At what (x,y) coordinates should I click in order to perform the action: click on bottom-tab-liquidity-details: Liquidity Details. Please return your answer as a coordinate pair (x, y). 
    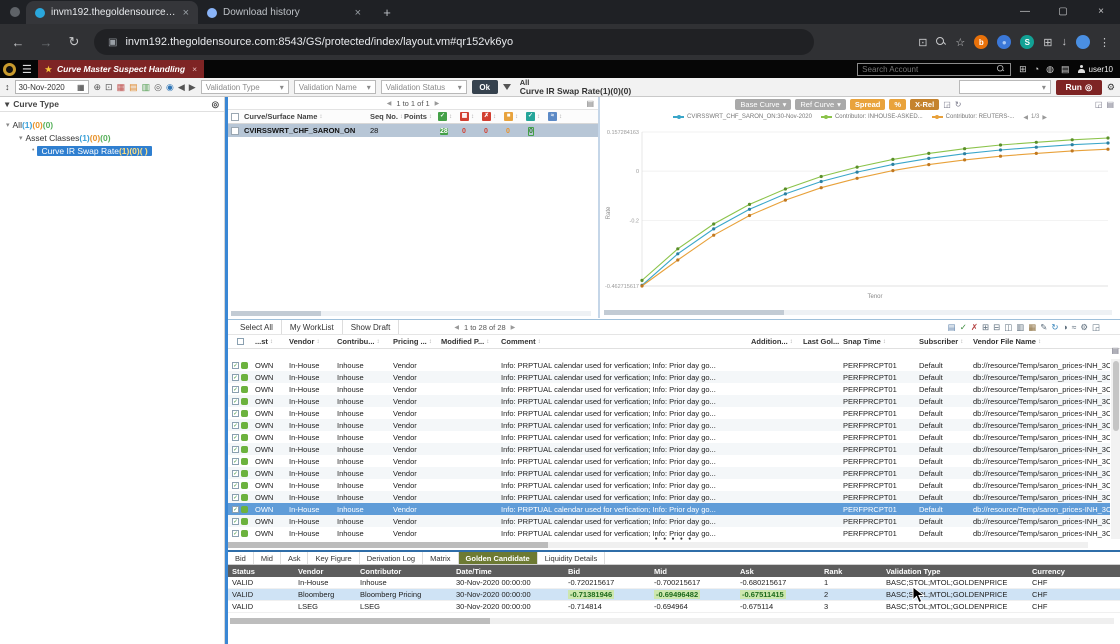
    Looking at the image, I should click on (572, 558).